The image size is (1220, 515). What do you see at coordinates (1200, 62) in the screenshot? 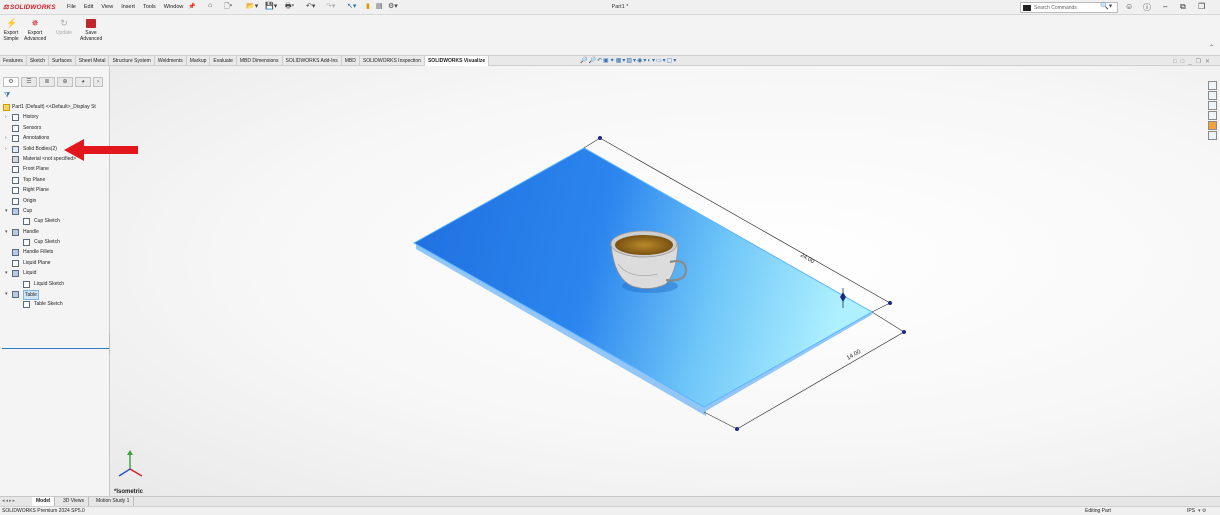
I see `doc-maximize-icon: ❐` at bounding box center [1200, 62].